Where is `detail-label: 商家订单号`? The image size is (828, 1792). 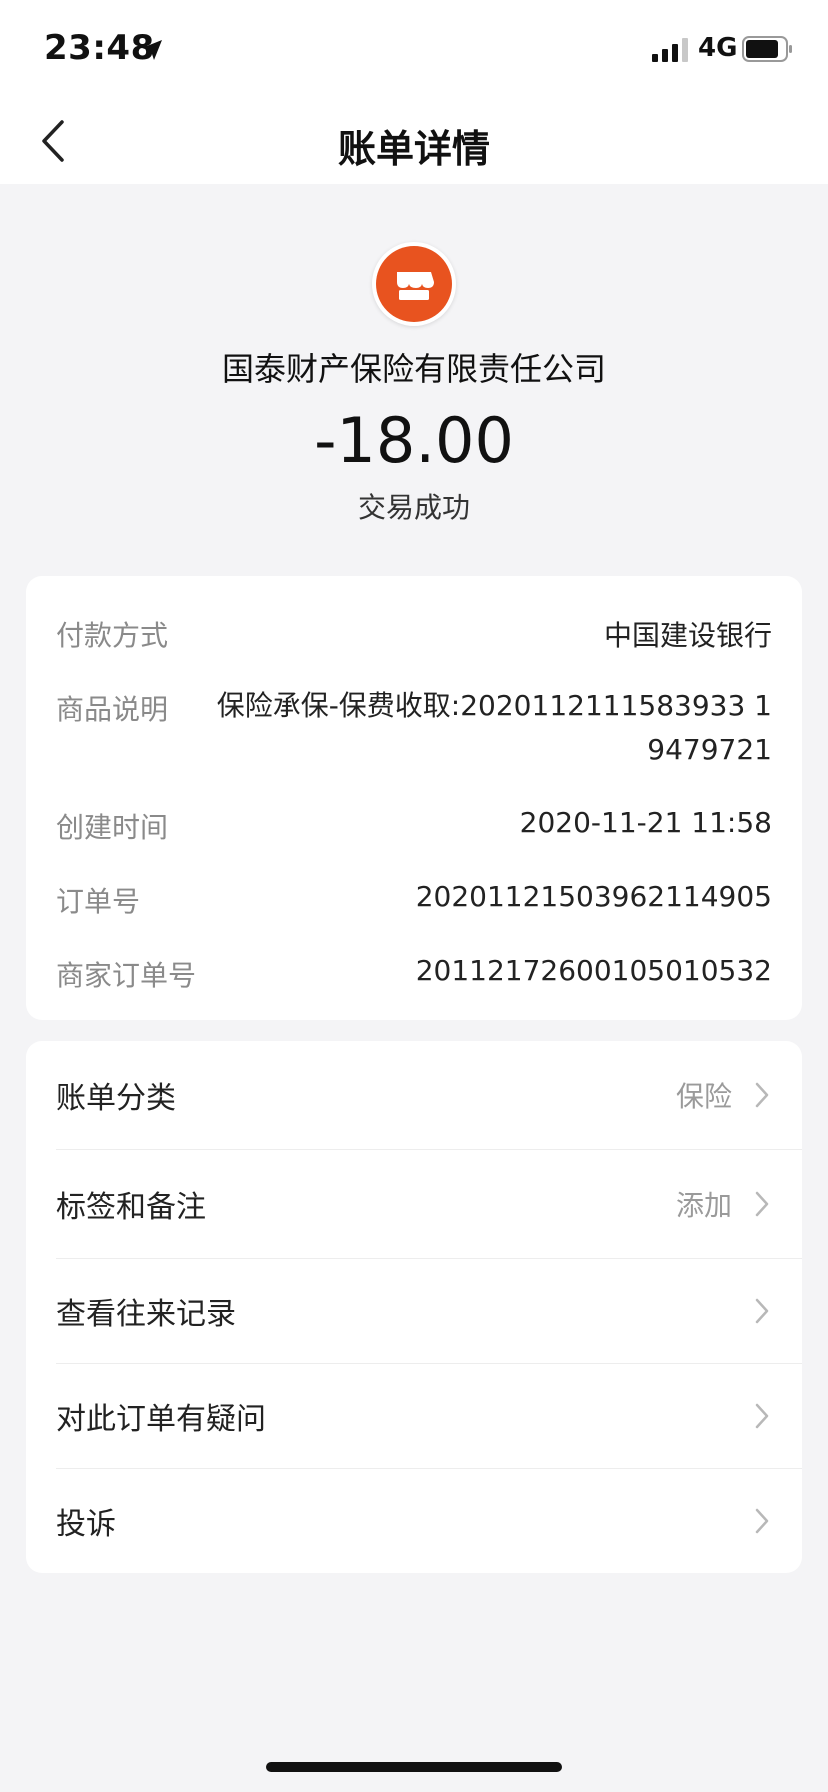 detail-label: 商家订单号 is located at coordinates (126, 975).